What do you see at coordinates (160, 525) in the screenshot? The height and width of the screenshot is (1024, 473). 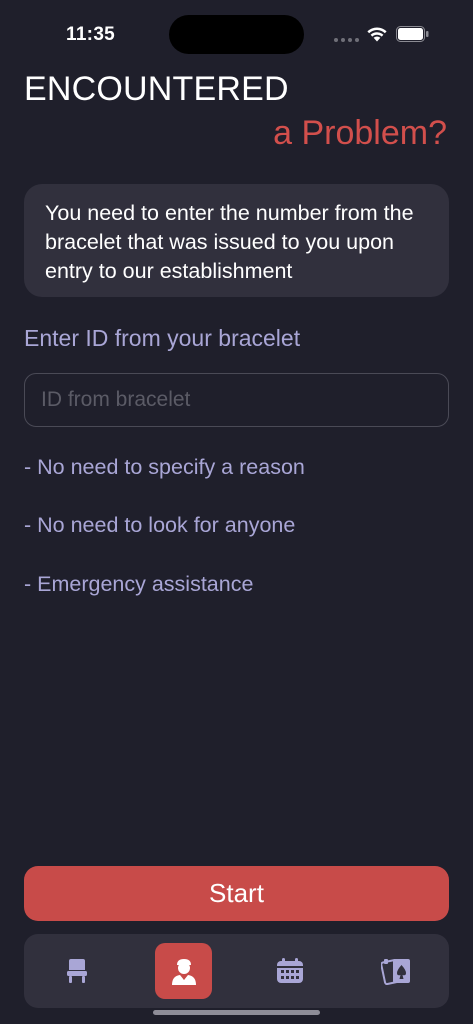 I see `feature-item-no-search: - No need to look for anyone` at bounding box center [160, 525].